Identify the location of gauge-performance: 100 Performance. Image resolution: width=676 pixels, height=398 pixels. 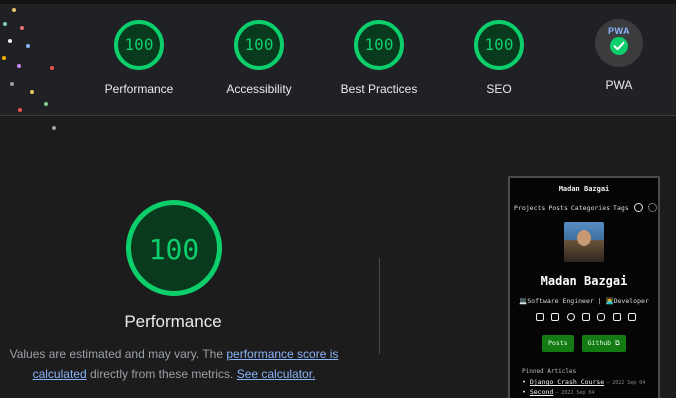
(139, 58).